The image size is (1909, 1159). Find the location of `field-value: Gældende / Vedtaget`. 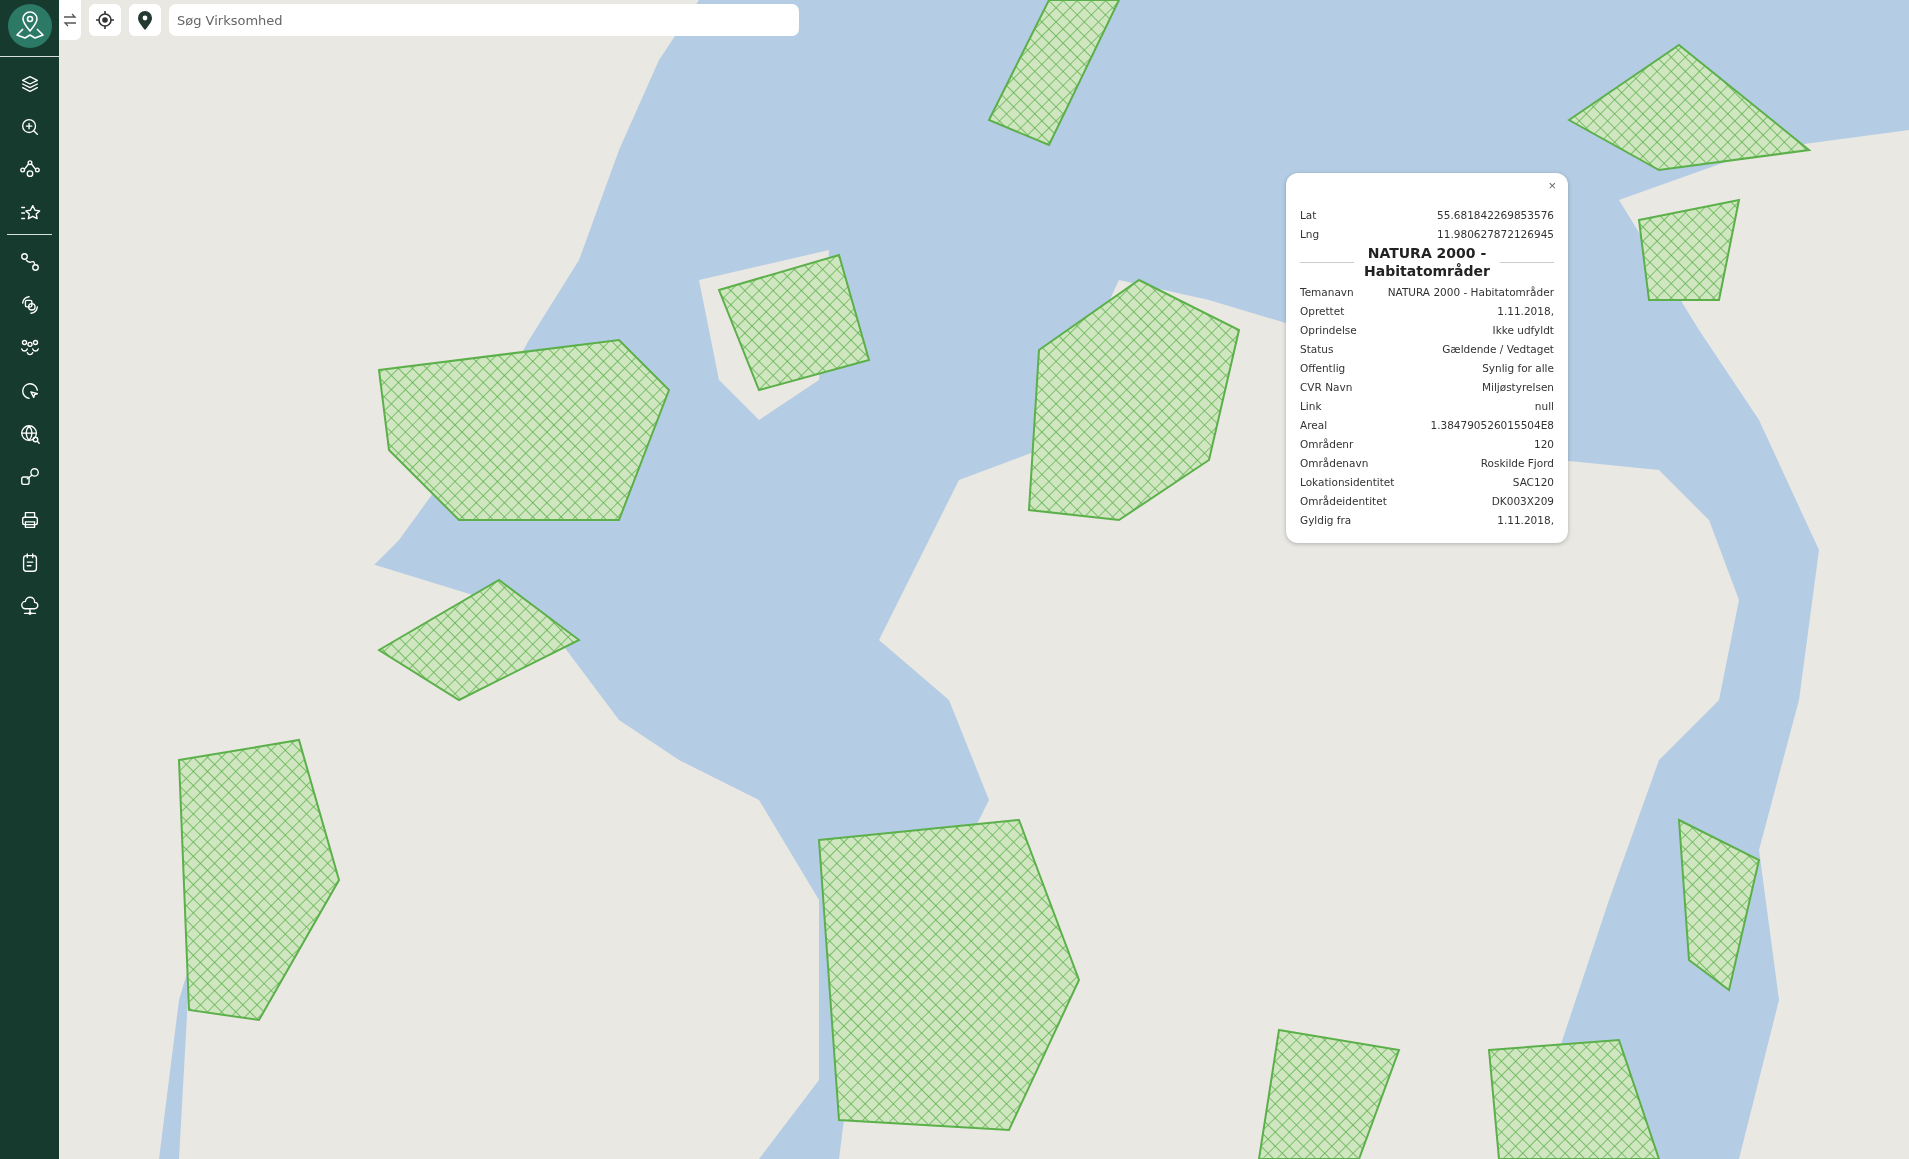

field-value: Gældende / Vedtaget is located at coordinates (1498, 348).